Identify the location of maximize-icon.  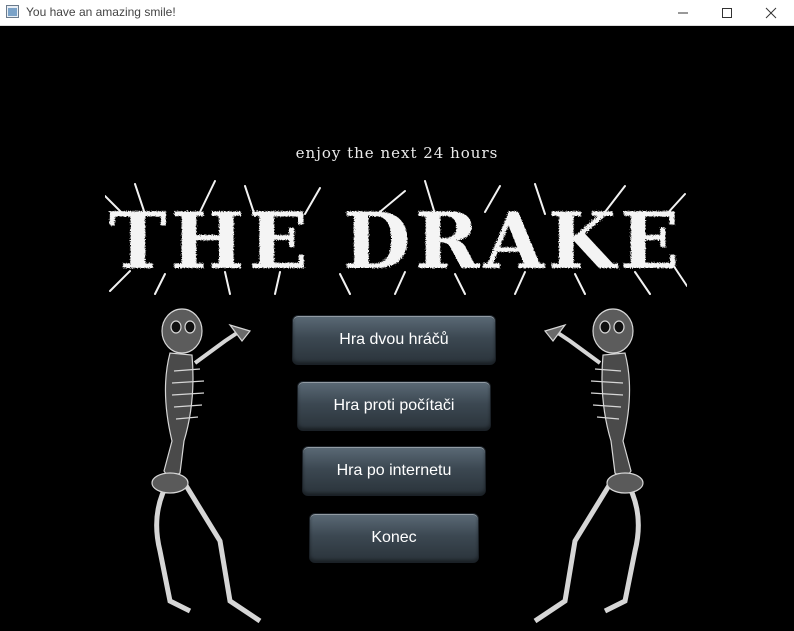
(727, 12).